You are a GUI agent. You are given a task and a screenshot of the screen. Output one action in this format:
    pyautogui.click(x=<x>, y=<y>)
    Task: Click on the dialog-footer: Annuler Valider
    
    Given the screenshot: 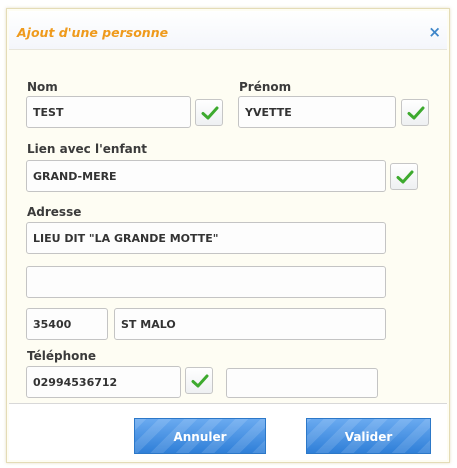 What is the action you would take?
    pyautogui.click(x=228, y=431)
    